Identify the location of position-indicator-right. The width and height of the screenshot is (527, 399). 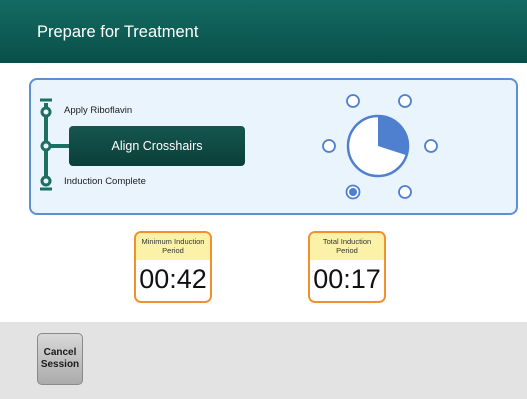
(431, 146).